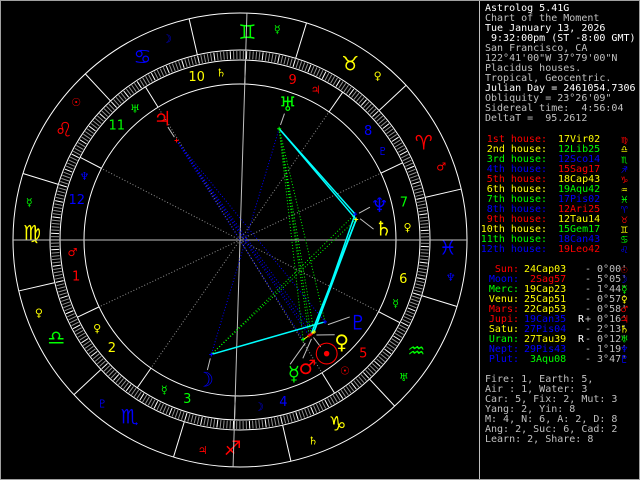 The width and height of the screenshot is (640, 480). What do you see at coordinates (503, 359) in the screenshot?
I see `planet-name: Plut:` at bounding box center [503, 359].